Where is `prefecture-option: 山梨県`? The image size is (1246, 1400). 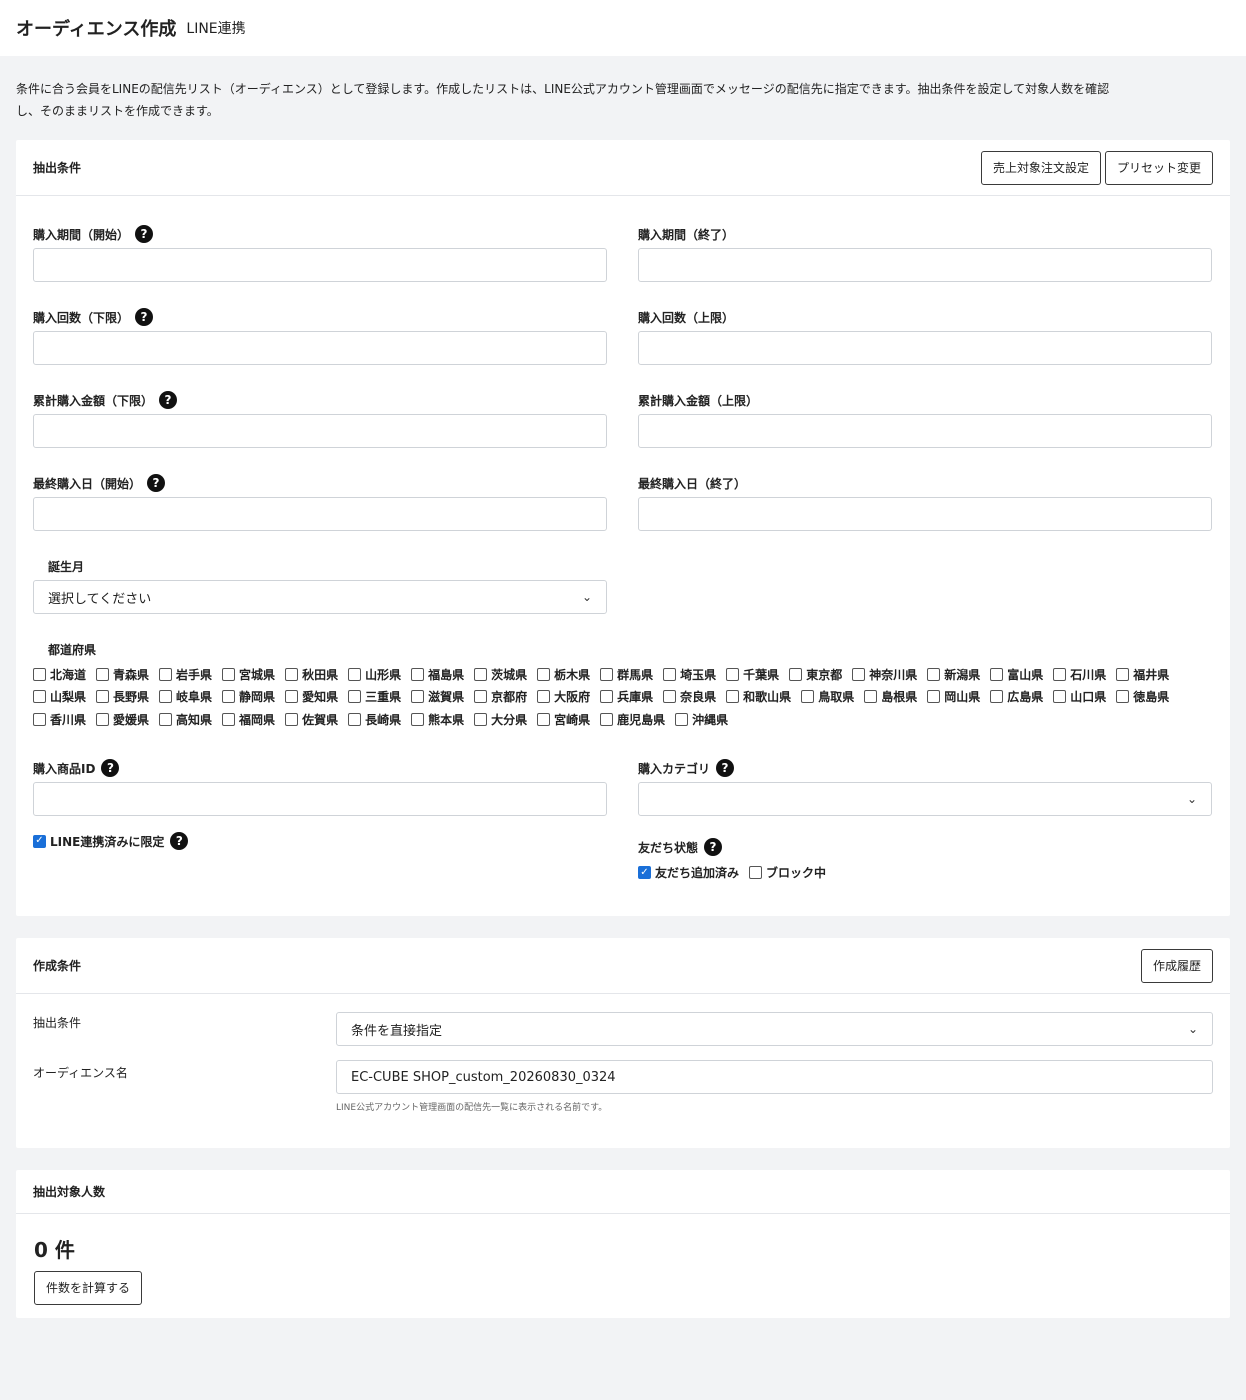 prefecture-option: 山梨県 is located at coordinates (59, 697).